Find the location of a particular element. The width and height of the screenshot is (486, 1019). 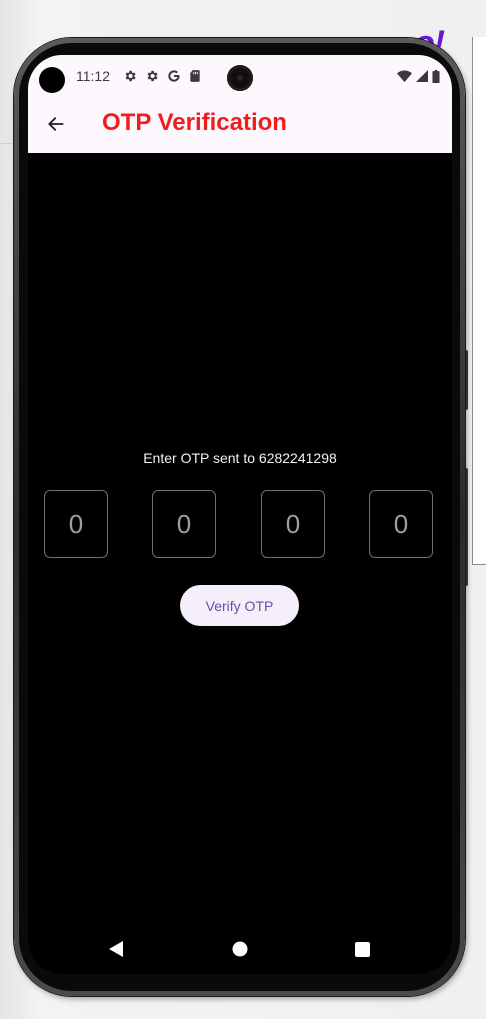

camera-cutout is located at coordinates (52, 80).